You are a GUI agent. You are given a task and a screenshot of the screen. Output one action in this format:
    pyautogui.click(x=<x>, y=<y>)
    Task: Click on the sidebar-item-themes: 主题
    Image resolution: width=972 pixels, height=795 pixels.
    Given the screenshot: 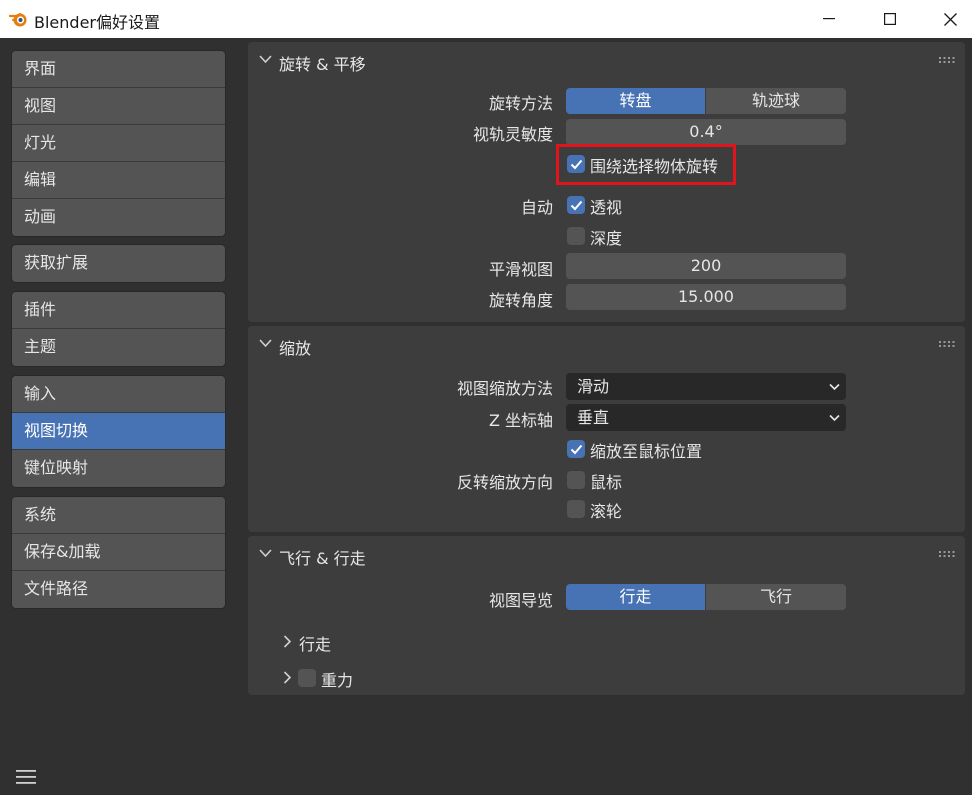 What is the action you would take?
    pyautogui.click(x=118, y=347)
    